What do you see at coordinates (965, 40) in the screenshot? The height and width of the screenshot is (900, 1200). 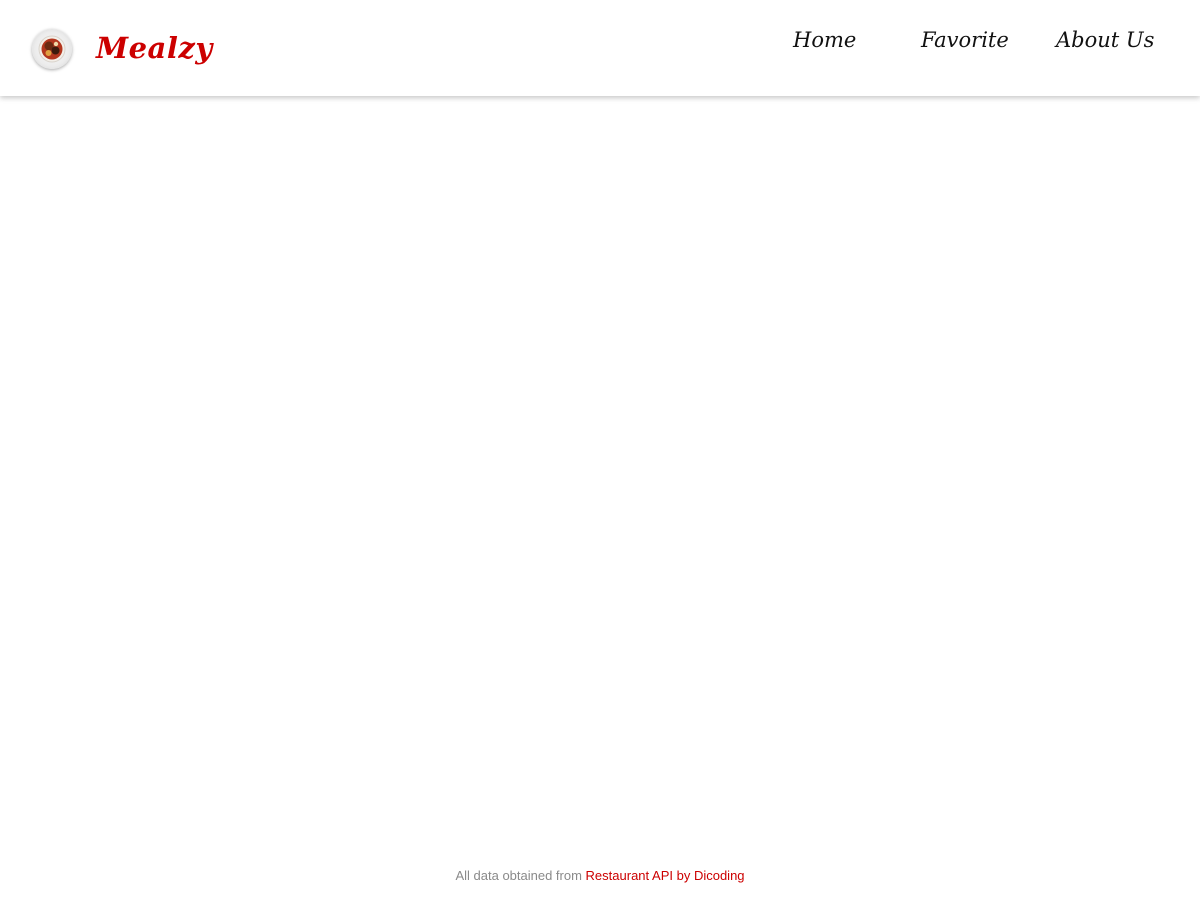 I see `nav-favorite-link: Favorite` at bounding box center [965, 40].